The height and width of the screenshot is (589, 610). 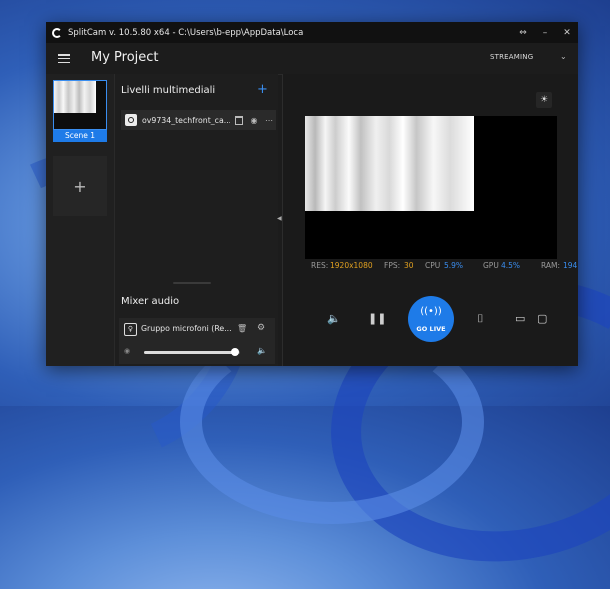 I want to click on sun-icon: ☀, so click(x=544, y=100).